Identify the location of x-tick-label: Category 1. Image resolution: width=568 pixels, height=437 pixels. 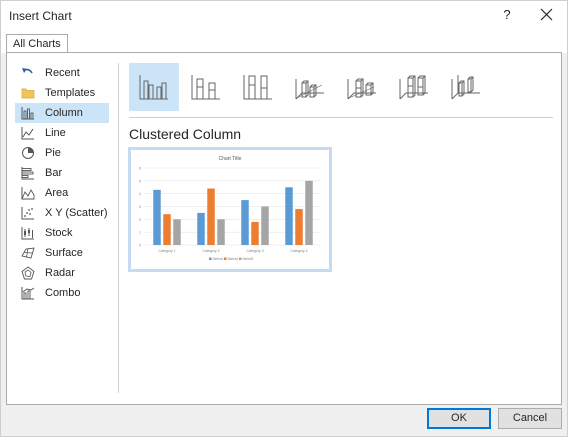
(166, 251).